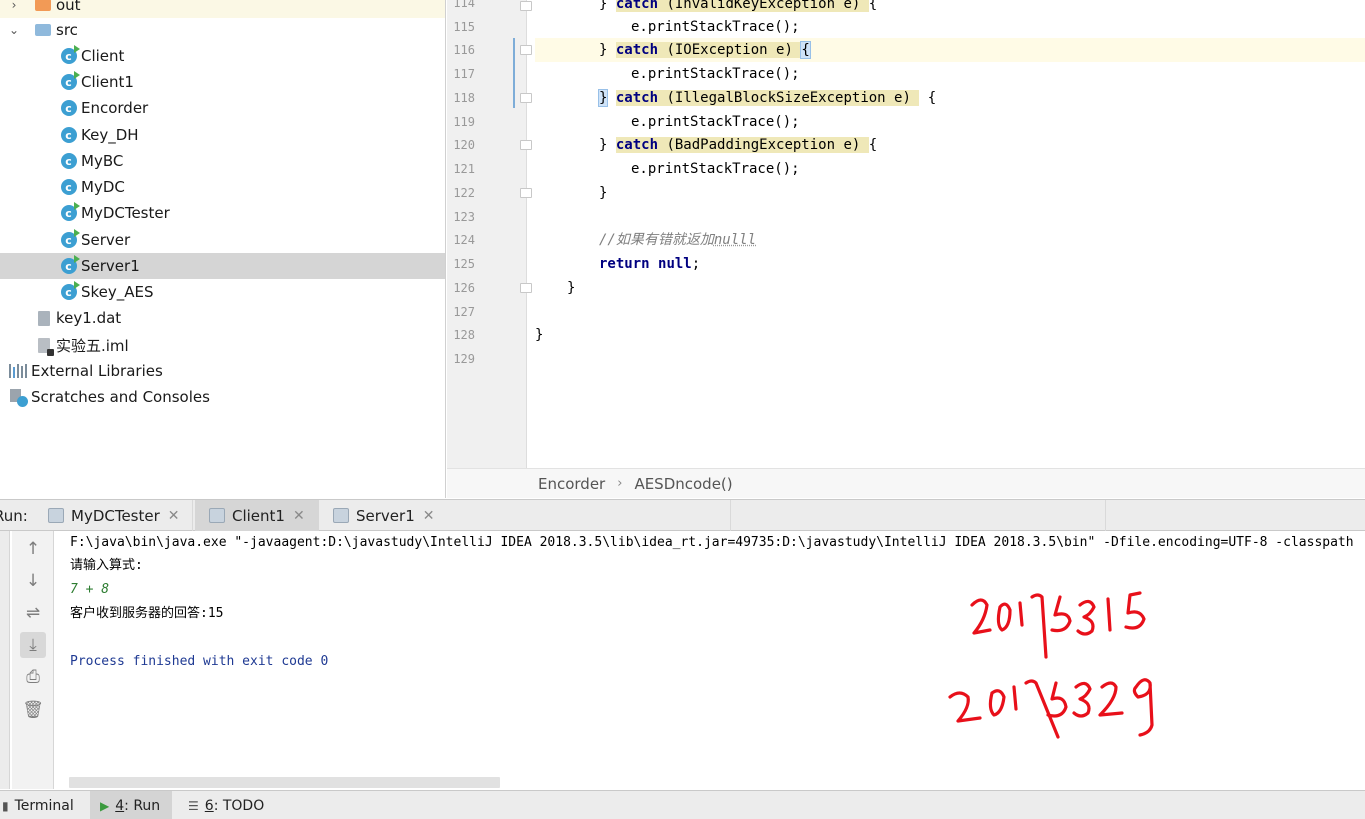 The width and height of the screenshot is (1365, 819). What do you see at coordinates (199, 661) in the screenshot?
I see `console-exit-message: Process finished with exit code 0` at bounding box center [199, 661].